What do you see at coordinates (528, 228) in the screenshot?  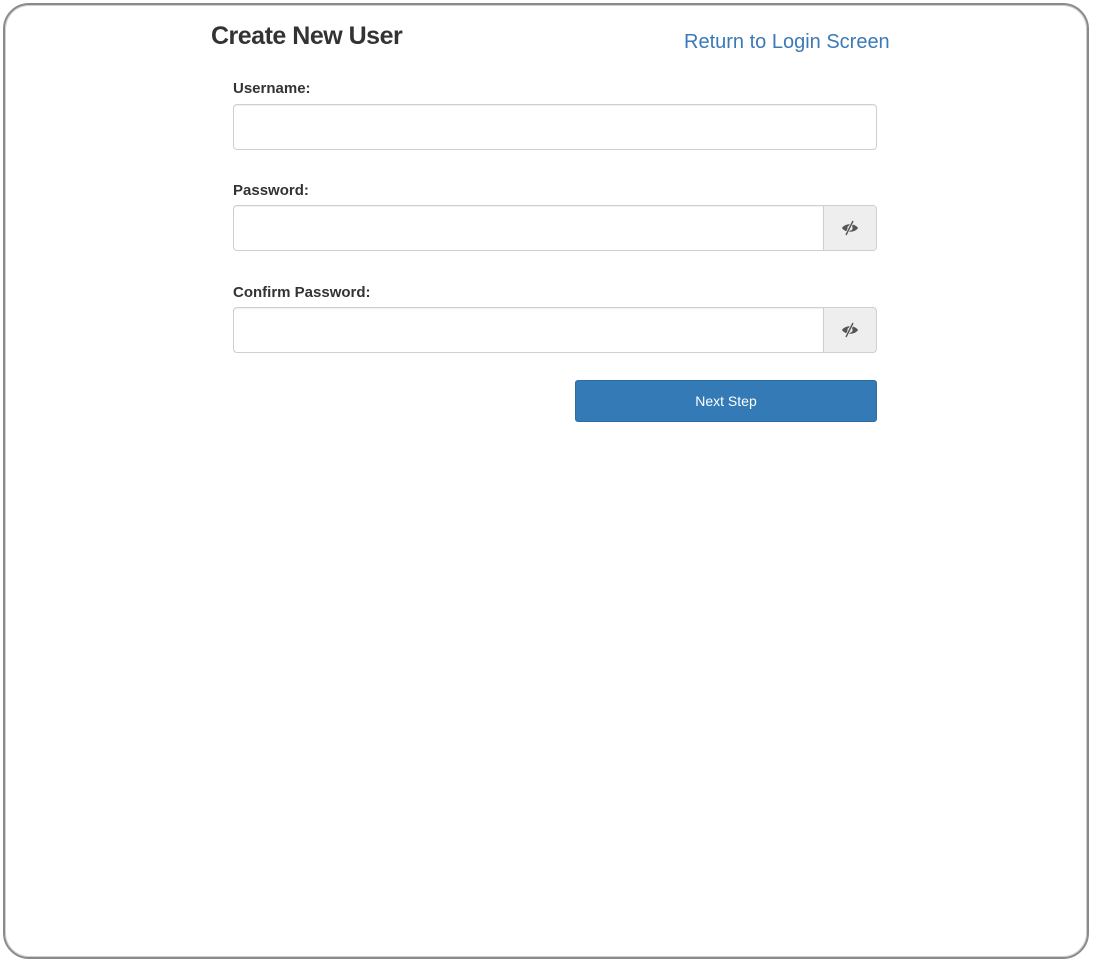 I see `password-input` at bounding box center [528, 228].